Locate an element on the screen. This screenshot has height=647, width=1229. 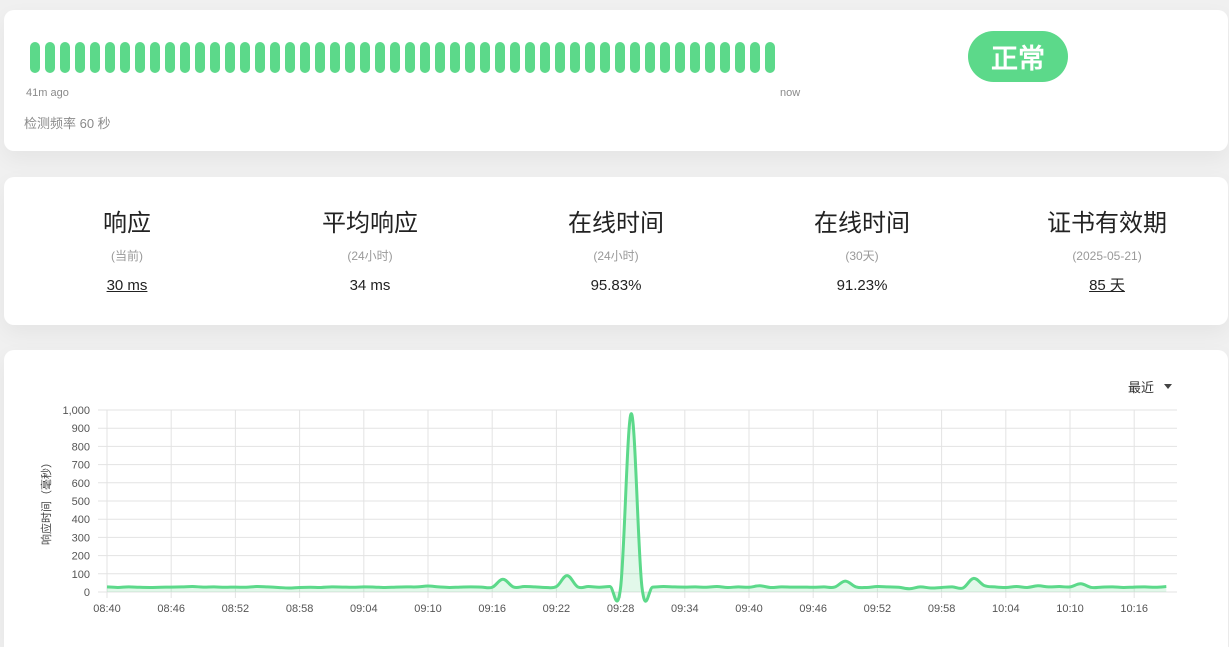
y-tick-label: 500 is located at coordinates (81, 502).